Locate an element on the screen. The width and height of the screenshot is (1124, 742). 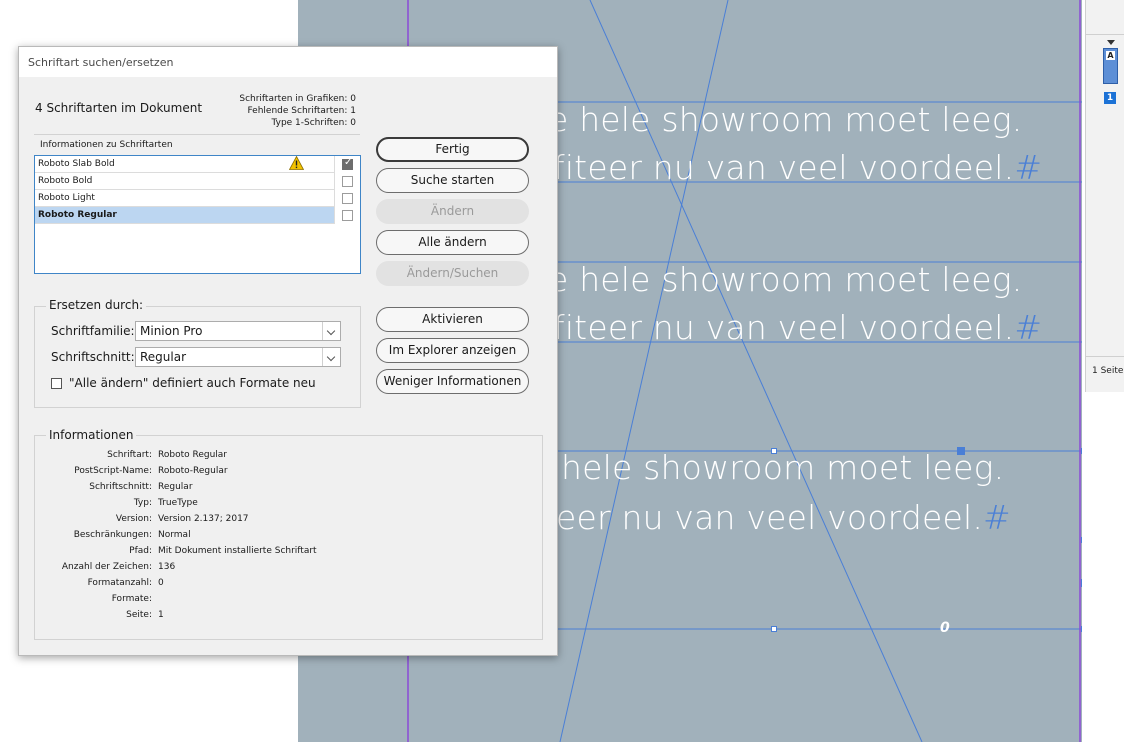
dialog-titlebar: Schriftart suchen/ersetzen is located at coordinates (288, 62).